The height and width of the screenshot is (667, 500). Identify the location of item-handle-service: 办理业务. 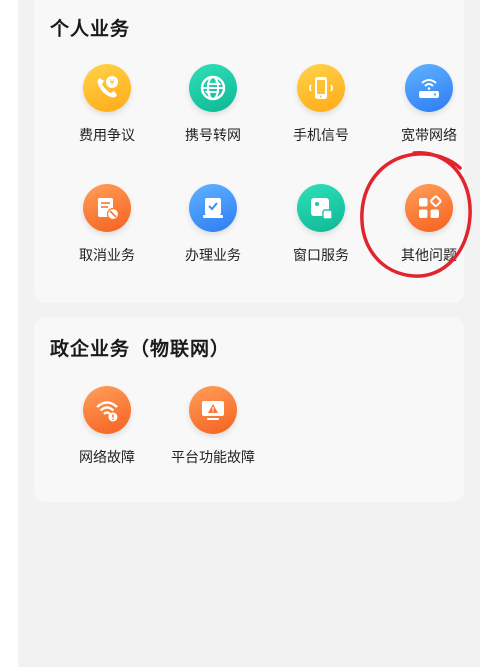
(213, 239).